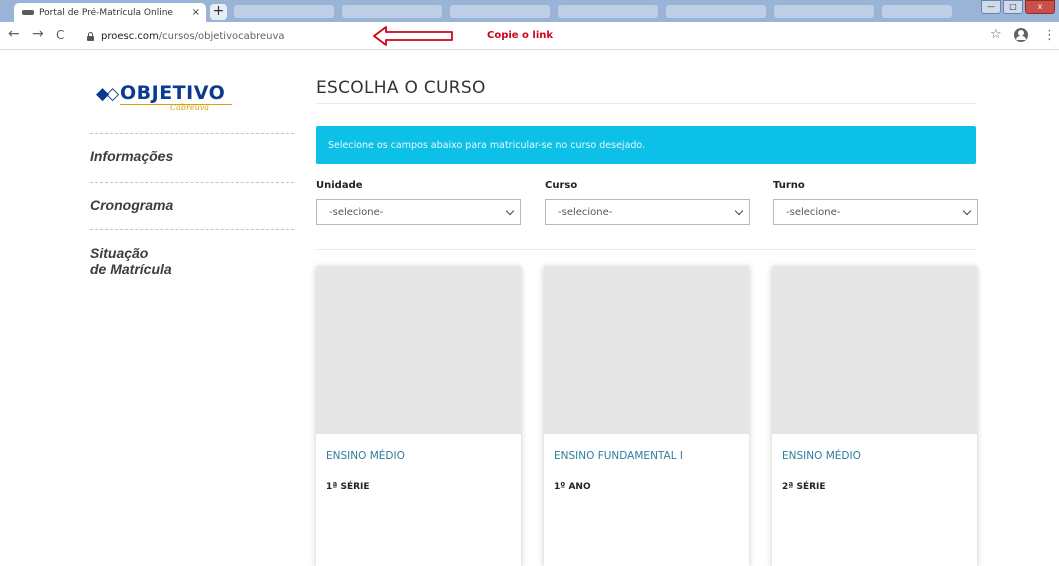  Describe the element at coordinates (107, 94) in the screenshot. I see `logo-mark-icon: ◆◇` at that location.